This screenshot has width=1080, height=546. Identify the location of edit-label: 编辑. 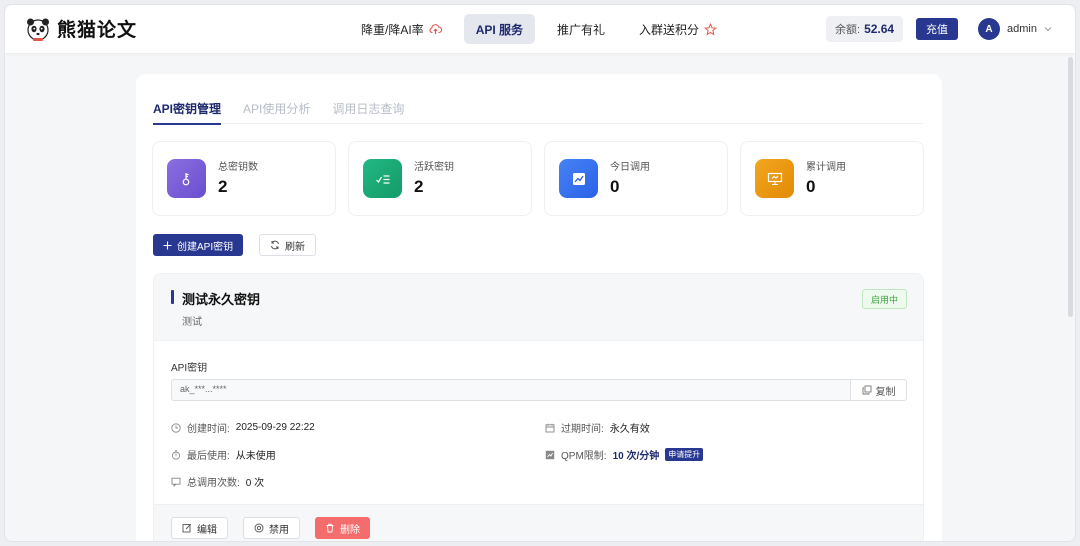
(207, 530).